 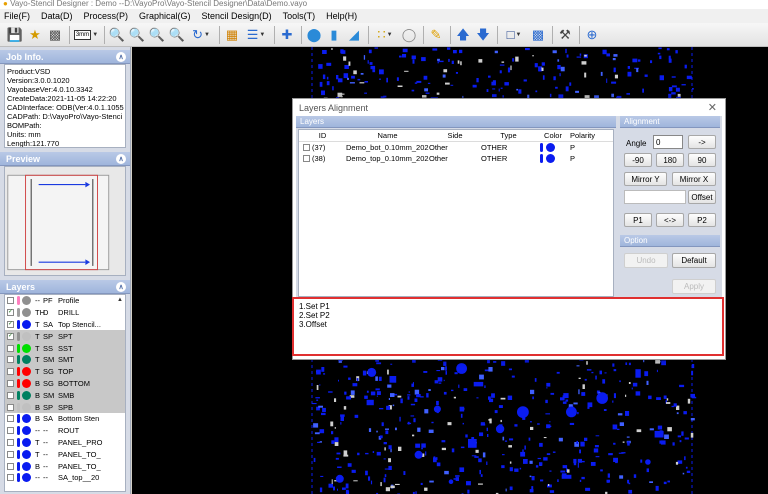 What do you see at coordinates (86, 35) in the screenshot?
I see `grid-icon: 3mm ▼` at bounding box center [86, 35].